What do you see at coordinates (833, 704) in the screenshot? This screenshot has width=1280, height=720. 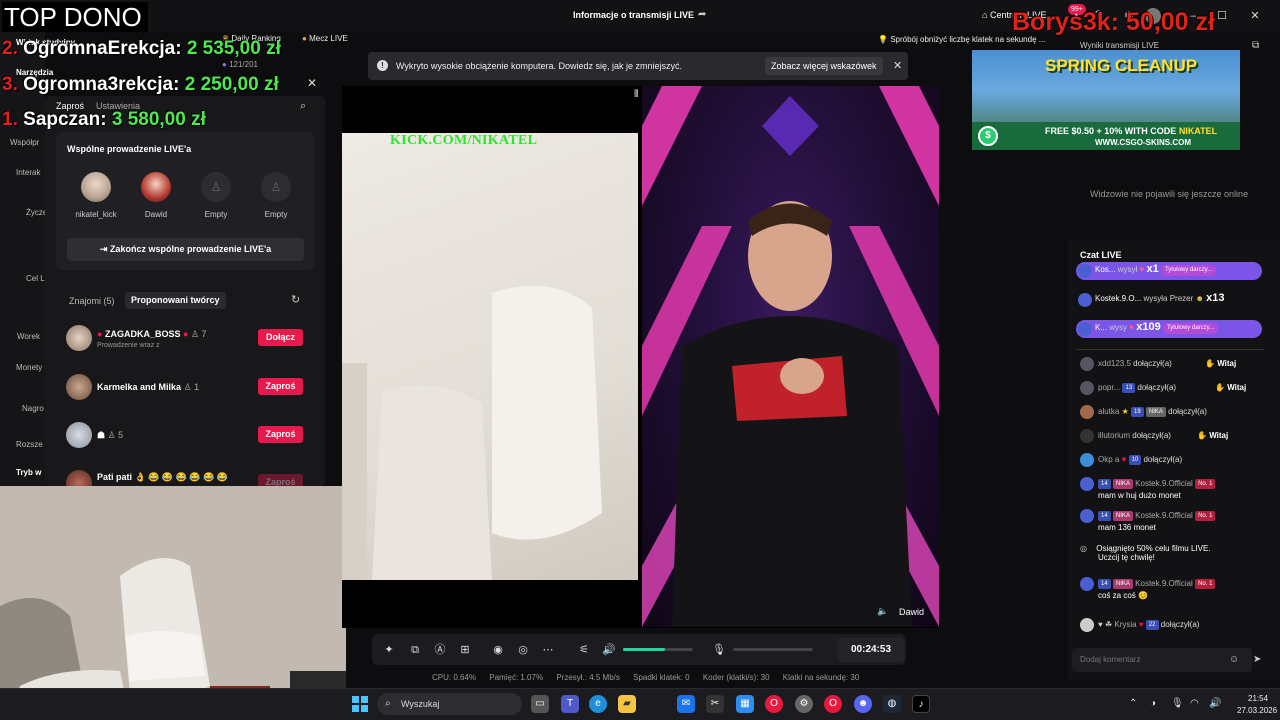 I see `opera-gx-icon: O` at bounding box center [833, 704].